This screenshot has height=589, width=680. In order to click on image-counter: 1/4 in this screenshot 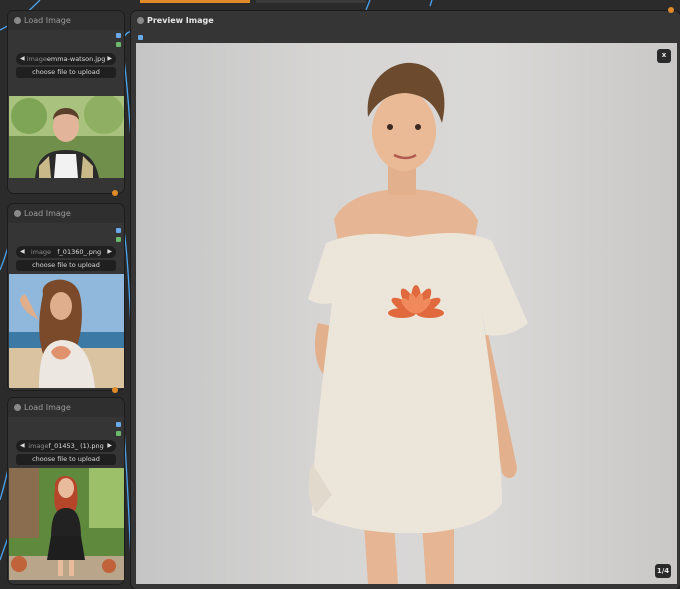, I will do `click(663, 571)`.